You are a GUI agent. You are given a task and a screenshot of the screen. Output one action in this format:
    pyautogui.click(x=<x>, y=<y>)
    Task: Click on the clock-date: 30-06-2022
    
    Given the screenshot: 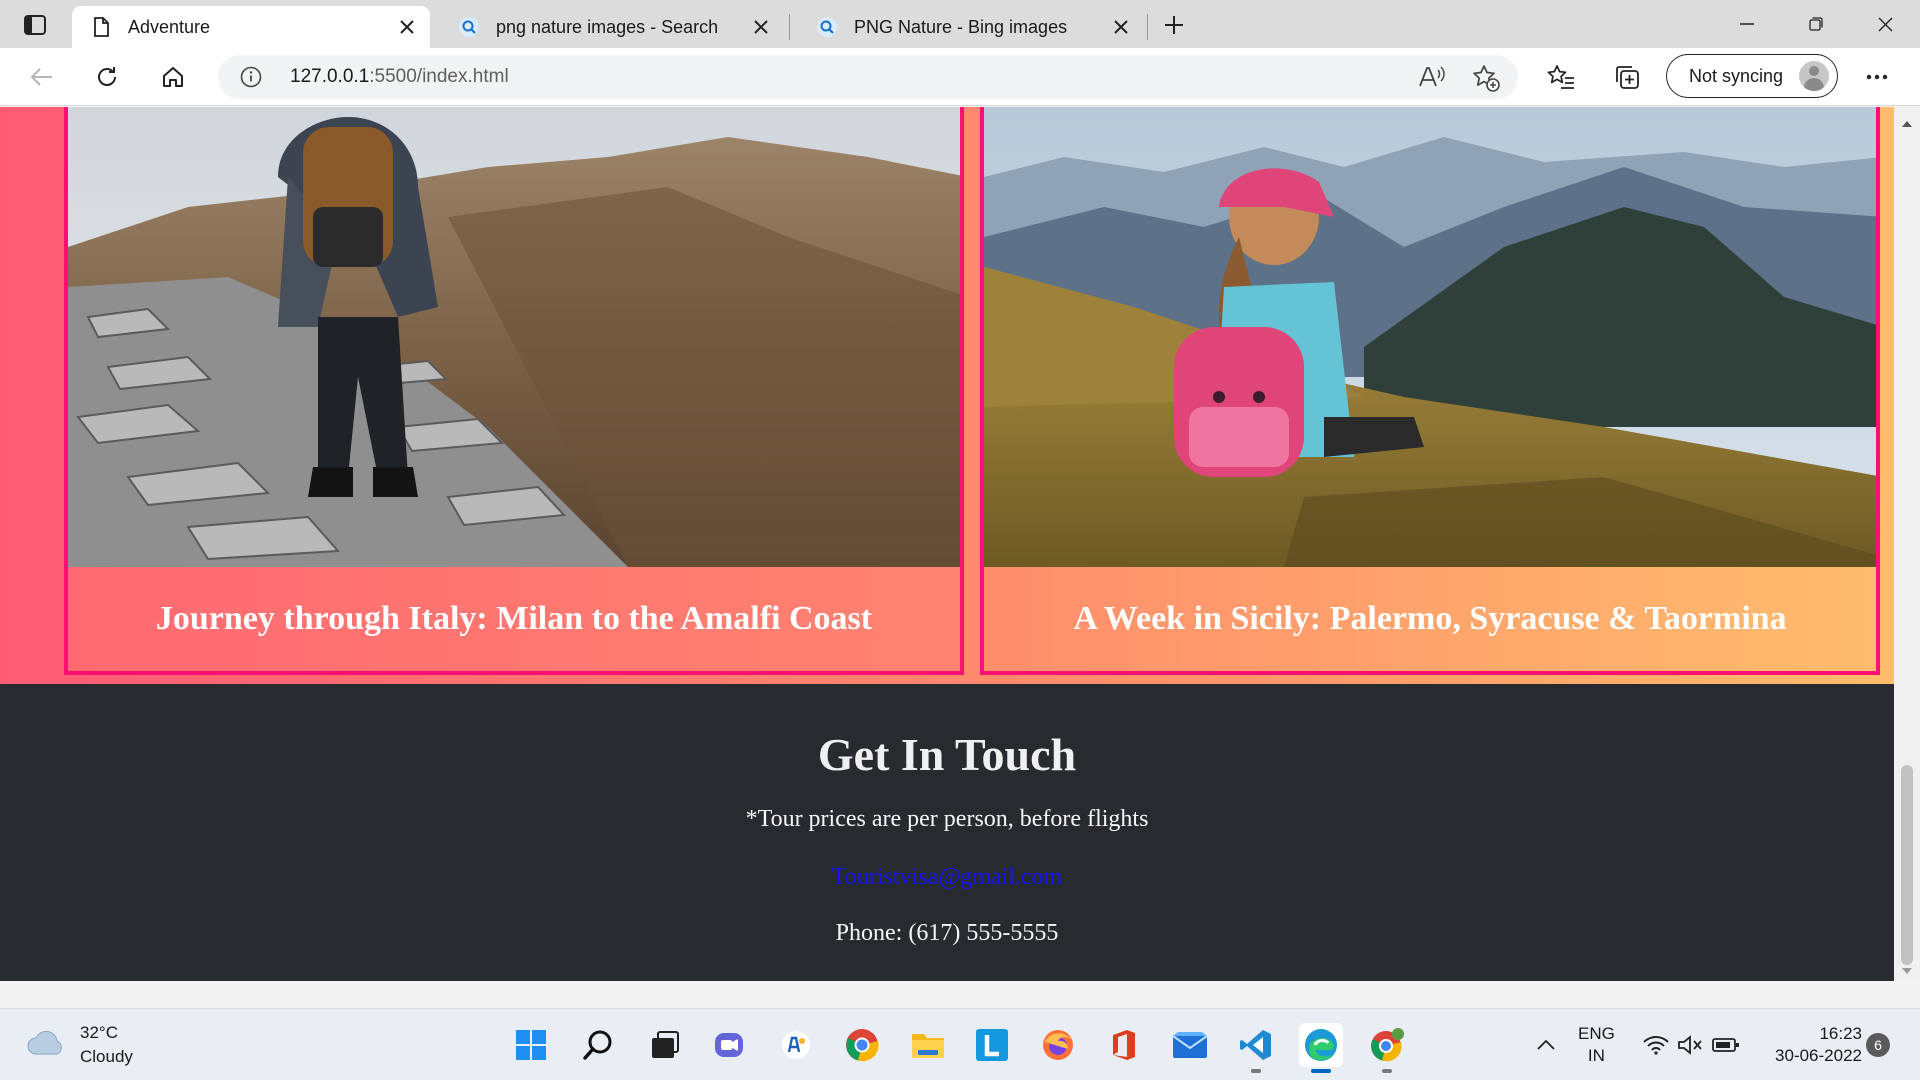 What is the action you would take?
    pyautogui.click(x=1818, y=1055)
    